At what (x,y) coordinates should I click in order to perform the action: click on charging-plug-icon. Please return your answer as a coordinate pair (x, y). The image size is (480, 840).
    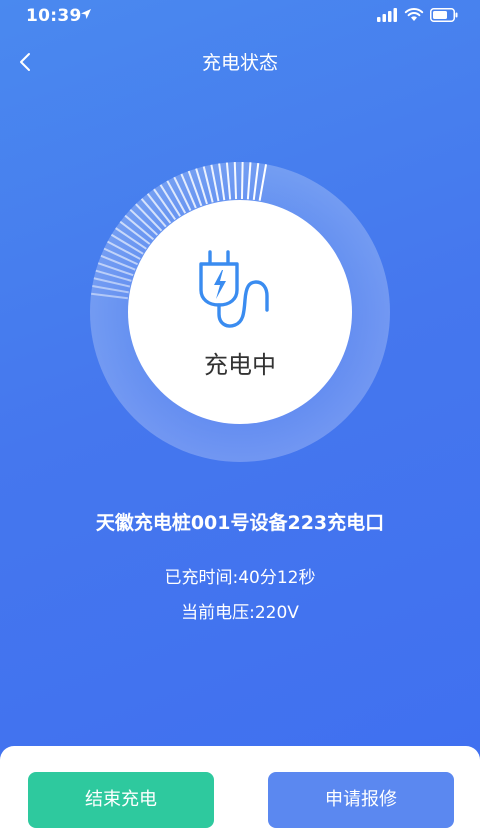
    Looking at the image, I should click on (234, 289).